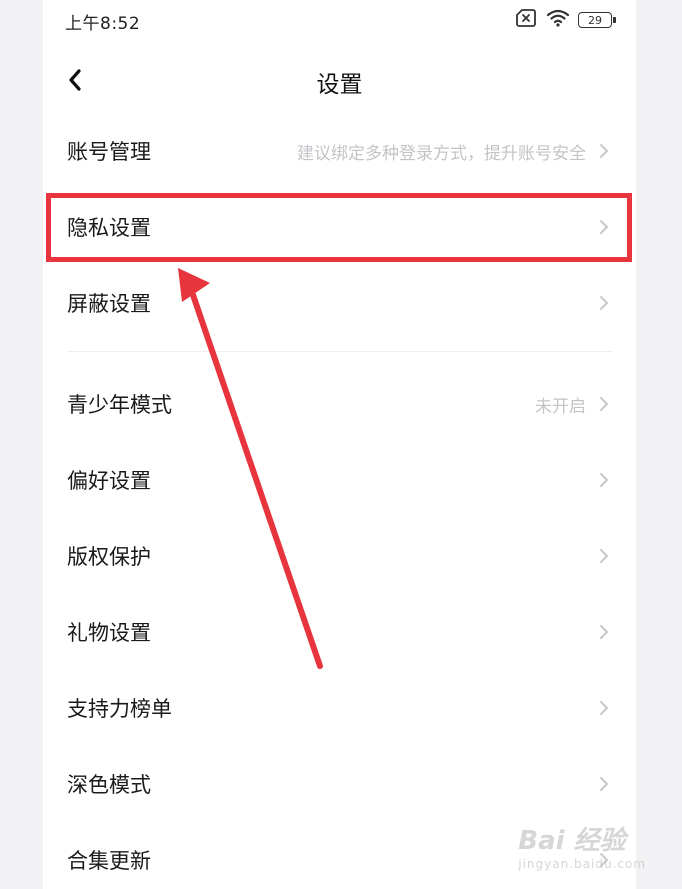 The height and width of the screenshot is (889, 682). I want to click on row-label: 合集更新, so click(109, 861).